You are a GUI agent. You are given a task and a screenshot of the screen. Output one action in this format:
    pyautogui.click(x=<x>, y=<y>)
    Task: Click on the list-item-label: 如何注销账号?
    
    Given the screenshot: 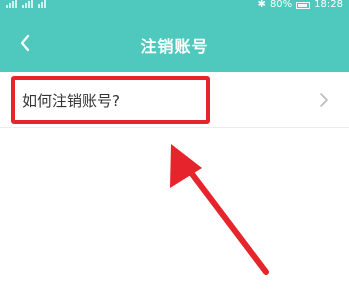 What is the action you would take?
    pyautogui.click(x=71, y=101)
    